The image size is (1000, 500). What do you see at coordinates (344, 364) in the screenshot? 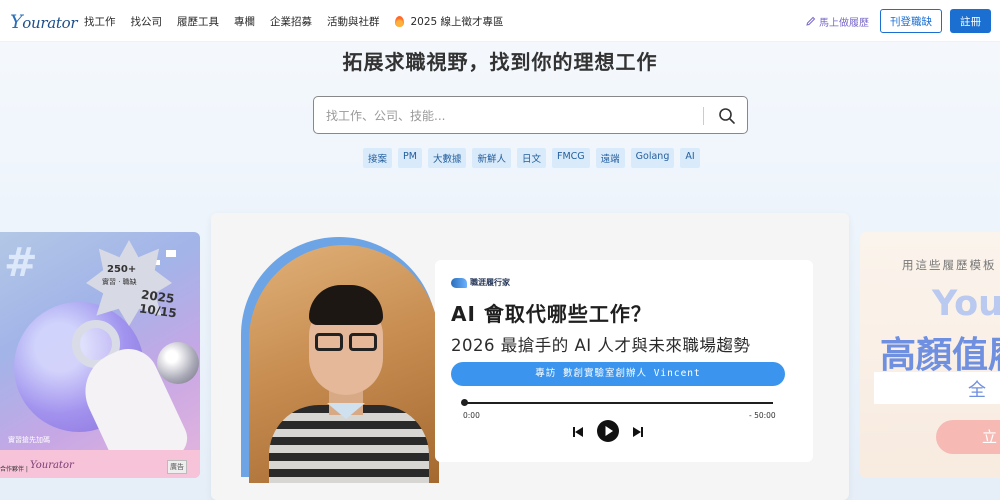
I see `host-photo` at bounding box center [344, 364].